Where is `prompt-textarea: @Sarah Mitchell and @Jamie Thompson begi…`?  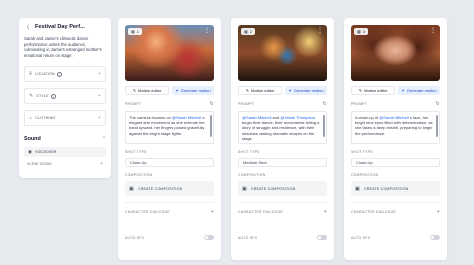
prompt-textarea: @Sarah Mitchell and @Jamie Thompson begi… is located at coordinates (282, 127).